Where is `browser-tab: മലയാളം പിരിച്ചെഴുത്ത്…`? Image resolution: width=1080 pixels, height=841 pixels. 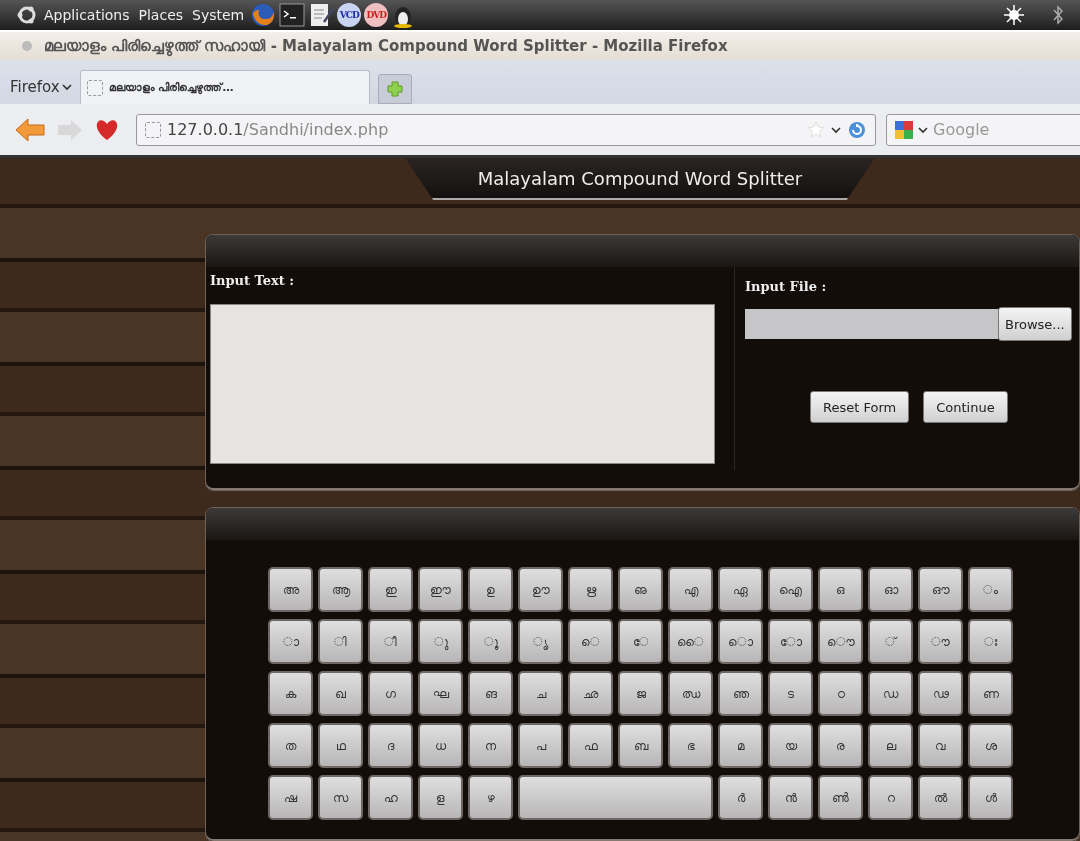
browser-tab: മലയാളം പിരിച്ചെഴുത്ത്… is located at coordinates (224, 87).